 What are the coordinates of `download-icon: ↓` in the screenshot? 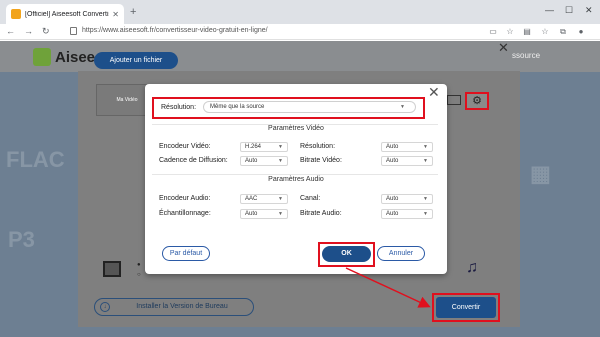 It's located at (105, 307).